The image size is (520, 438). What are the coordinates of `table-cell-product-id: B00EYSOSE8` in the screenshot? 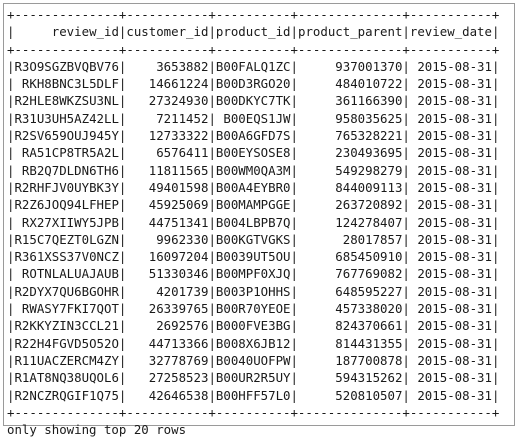 It's located at (253, 153).